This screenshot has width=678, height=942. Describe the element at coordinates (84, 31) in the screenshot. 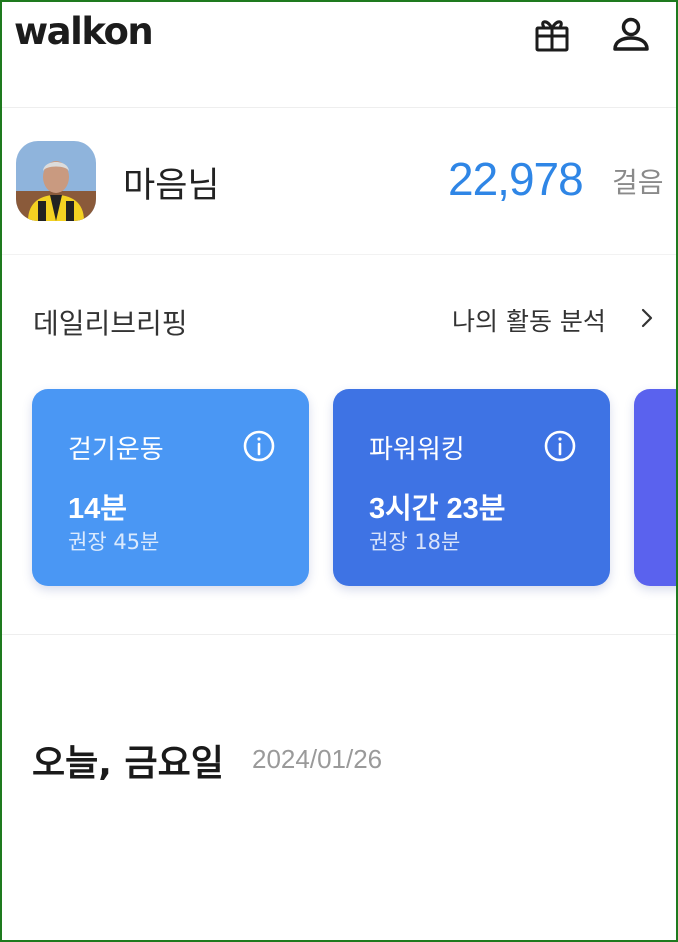

I see `app-logo: walkon` at that location.